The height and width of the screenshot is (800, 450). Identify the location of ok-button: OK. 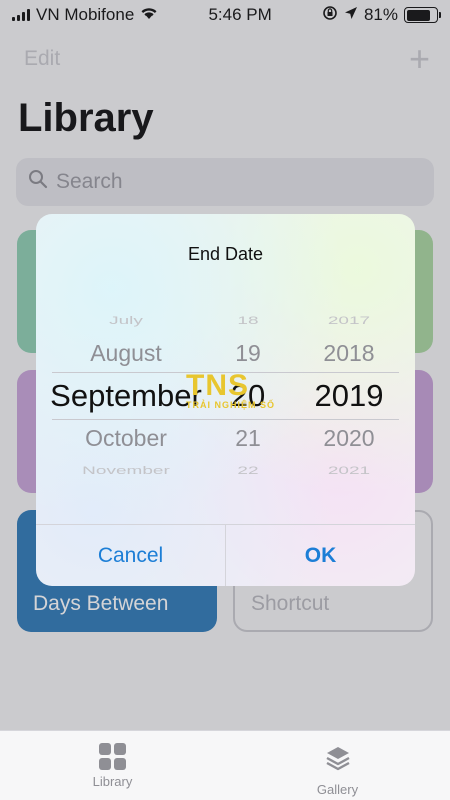
(320, 555).